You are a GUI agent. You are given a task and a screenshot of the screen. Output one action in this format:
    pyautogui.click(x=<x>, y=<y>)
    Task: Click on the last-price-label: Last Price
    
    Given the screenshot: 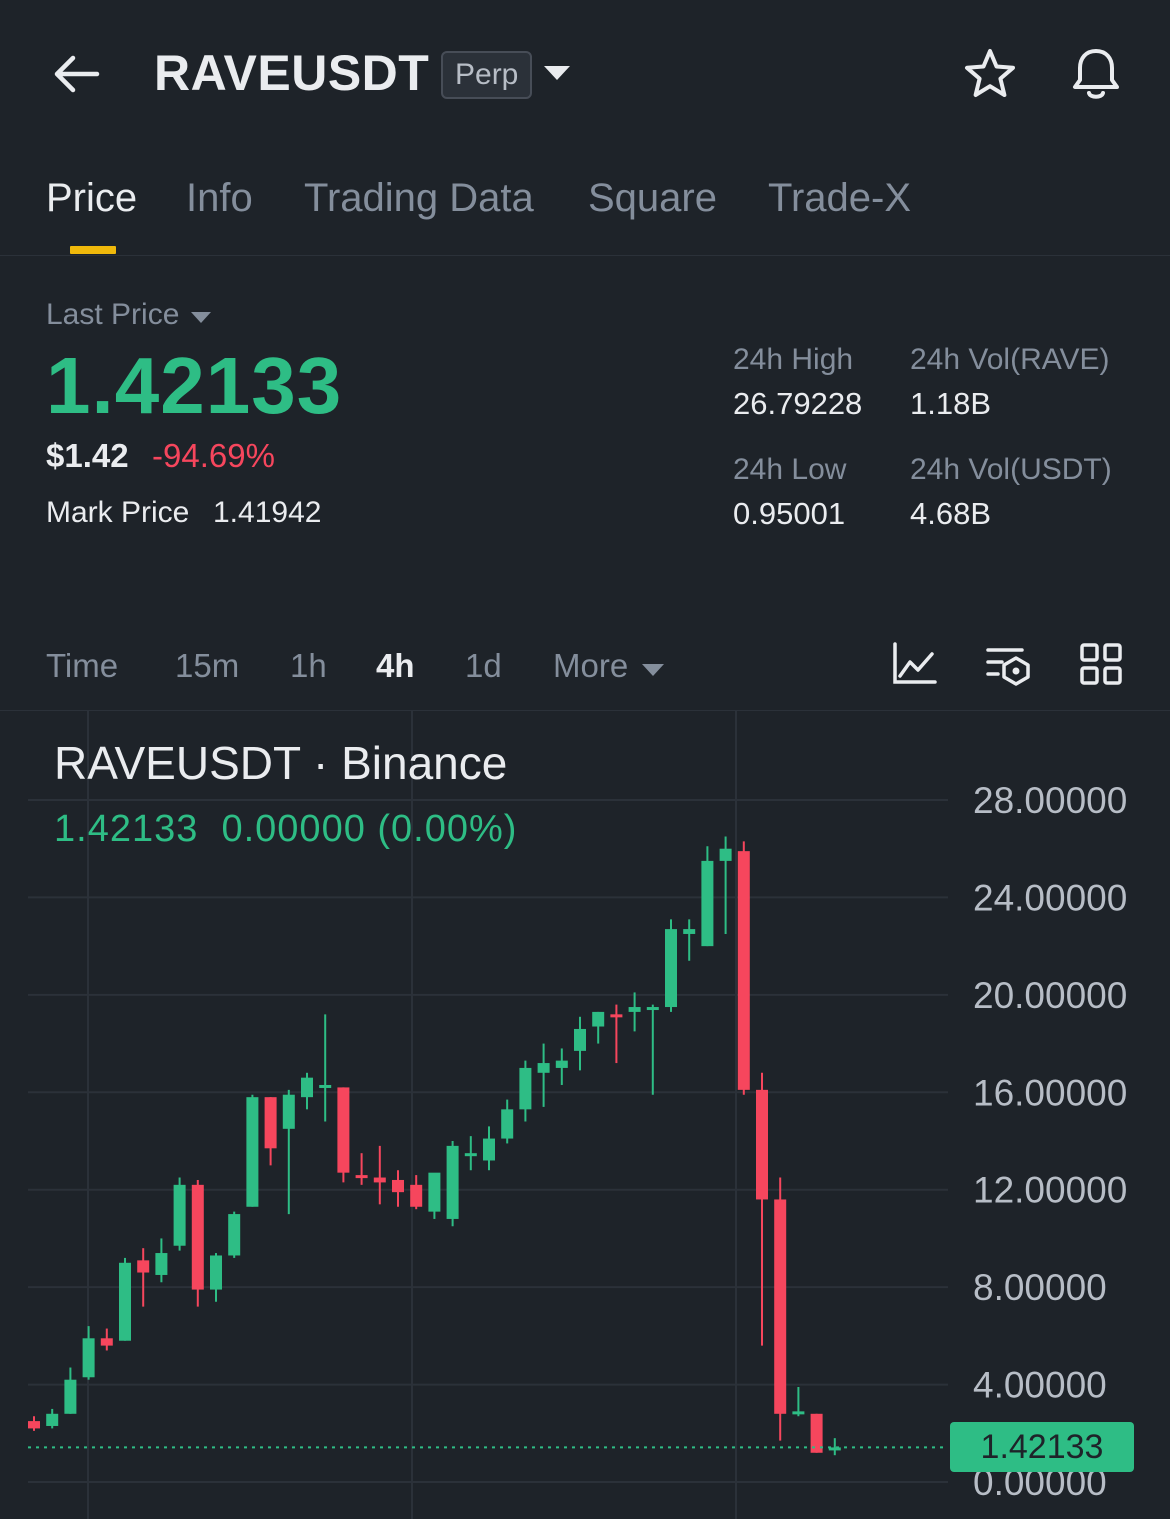 What is the action you would take?
    pyautogui.click(x=113, y=314)
    